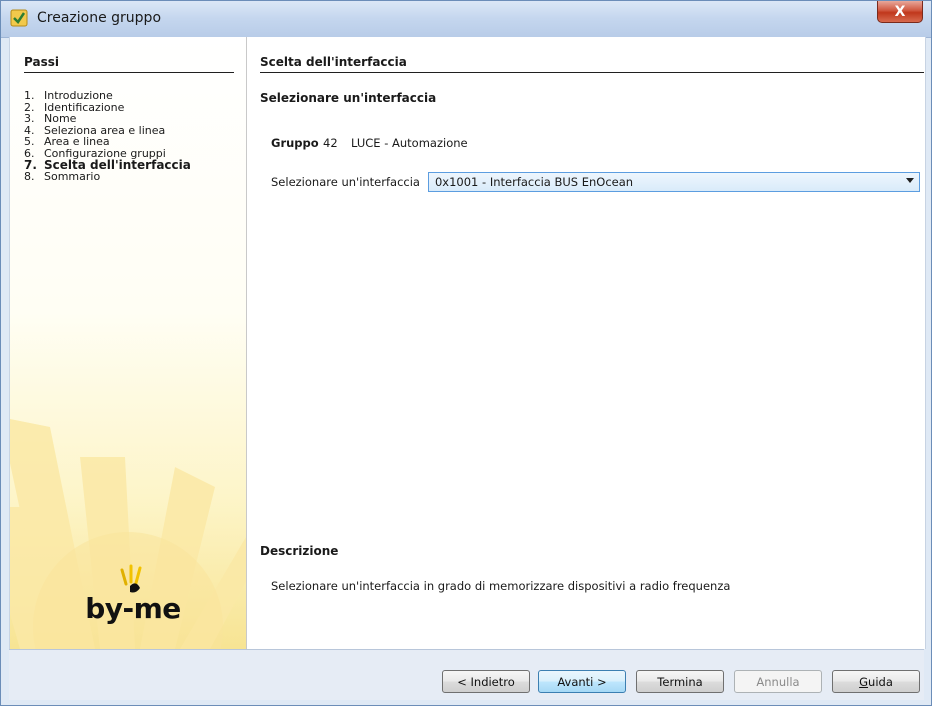  What do you see at coordinates (409, 143) in the screenshot?
I see `group-name: LUCE - Automazione` at bounding box center [409, 143].